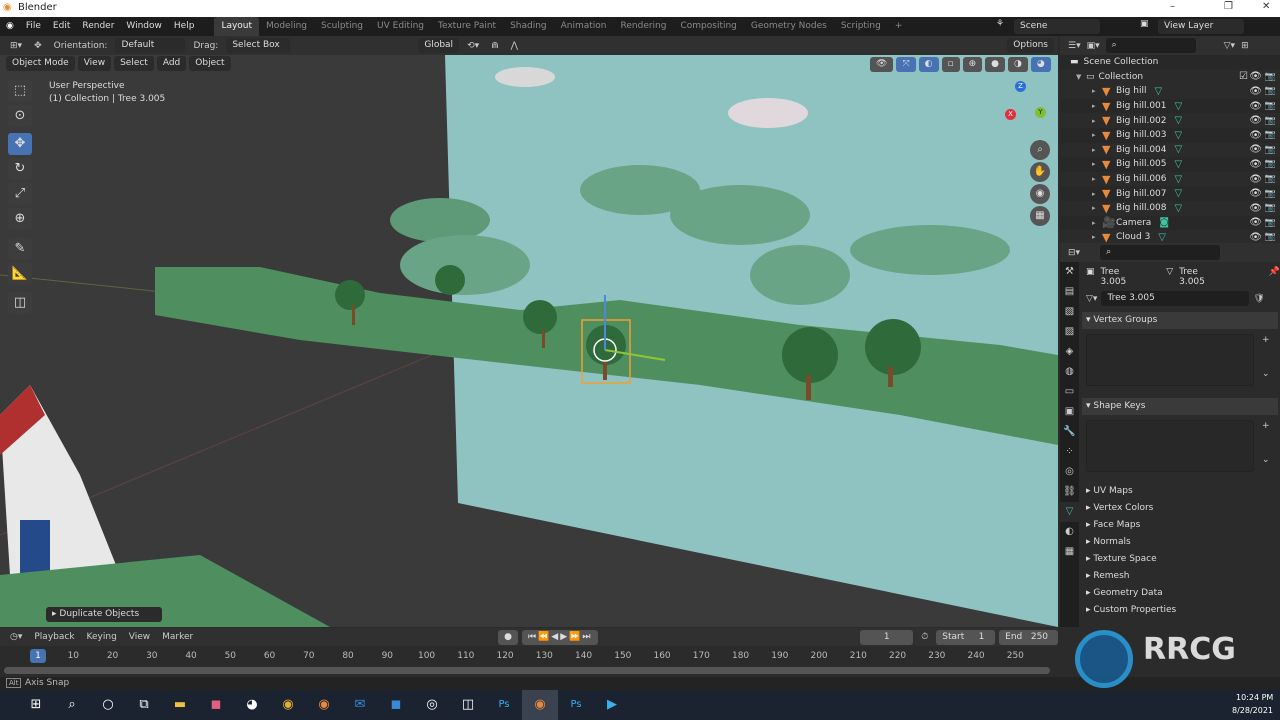 The width and height of the screenshot is (1280, 720). What do you see at coordinates (210, 63) in the screenshot?
I see `menu-object: Object` at bounding box center [210, 63].